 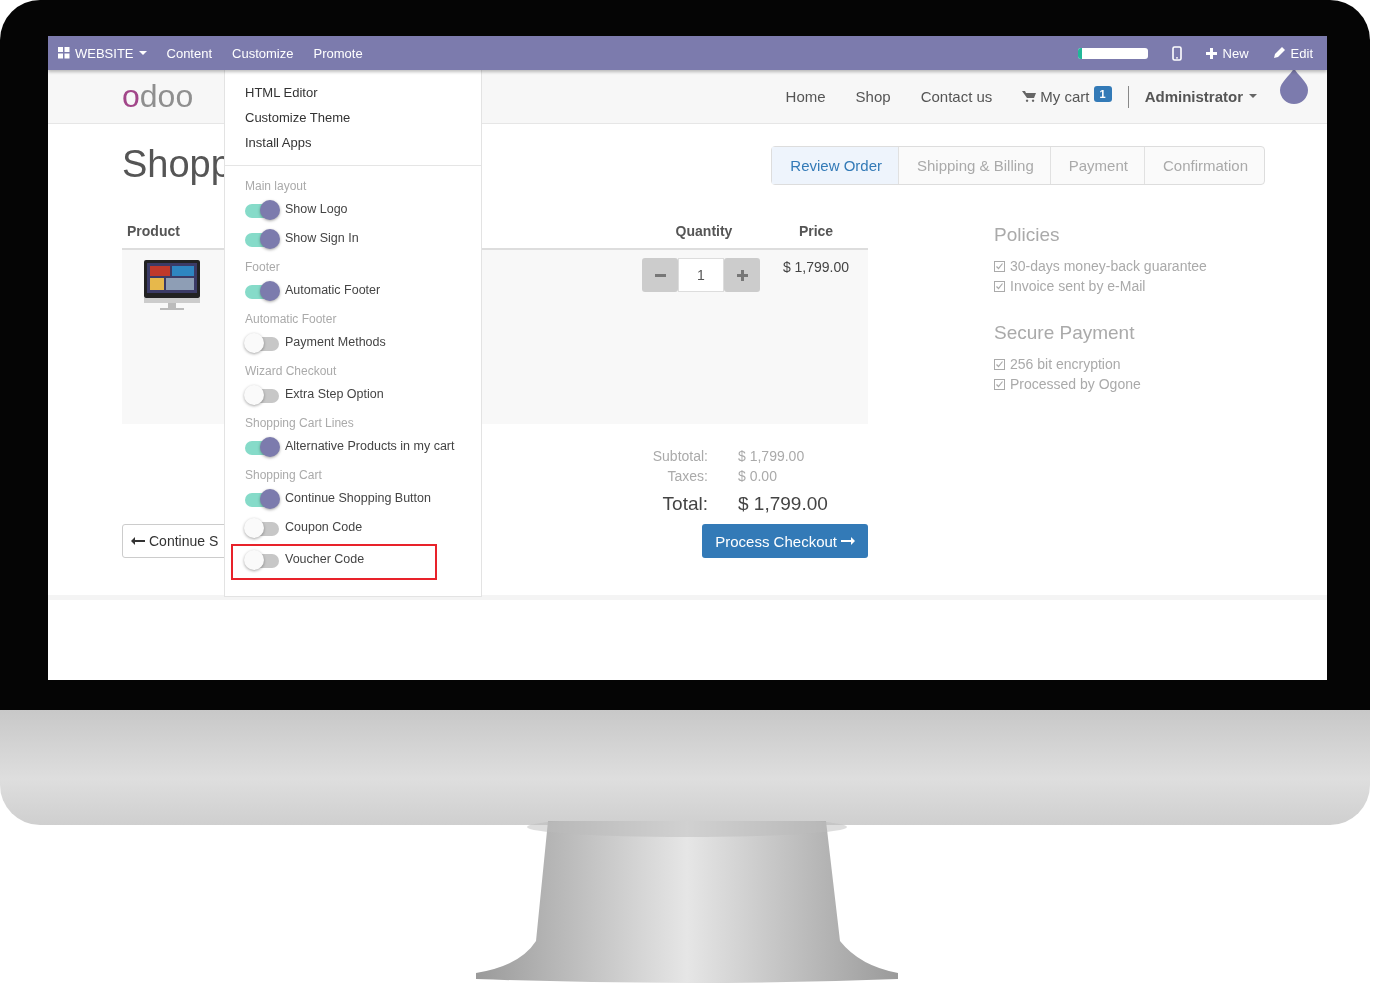 I want to click on user-menu: Administrator, so click(x=1200, y=96).